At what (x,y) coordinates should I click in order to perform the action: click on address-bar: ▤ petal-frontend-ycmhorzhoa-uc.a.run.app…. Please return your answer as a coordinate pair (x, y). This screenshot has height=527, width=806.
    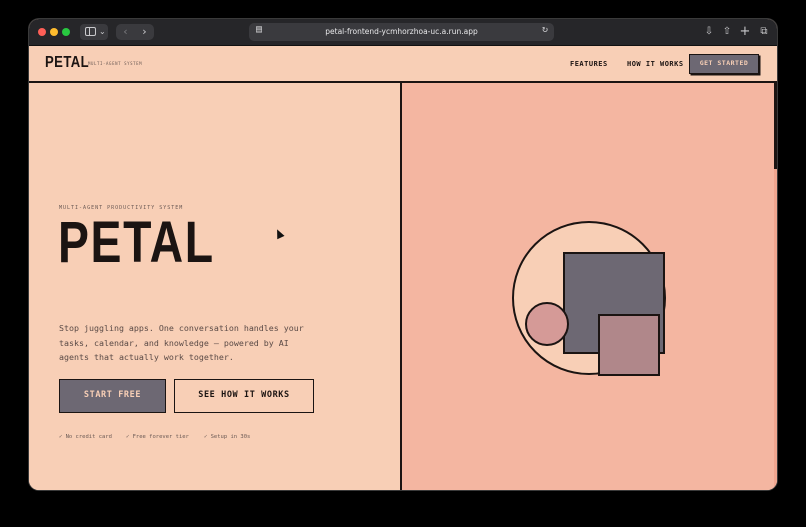
    Looking at the image, I should click on (401, 32).